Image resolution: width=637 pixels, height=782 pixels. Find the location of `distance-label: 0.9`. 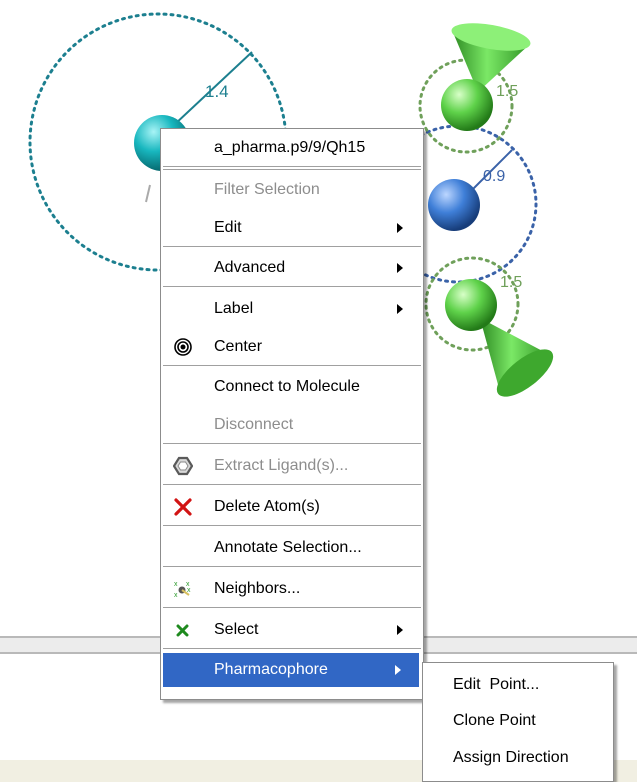

distance-label: 0.9 is located at coordinates (494, 176).